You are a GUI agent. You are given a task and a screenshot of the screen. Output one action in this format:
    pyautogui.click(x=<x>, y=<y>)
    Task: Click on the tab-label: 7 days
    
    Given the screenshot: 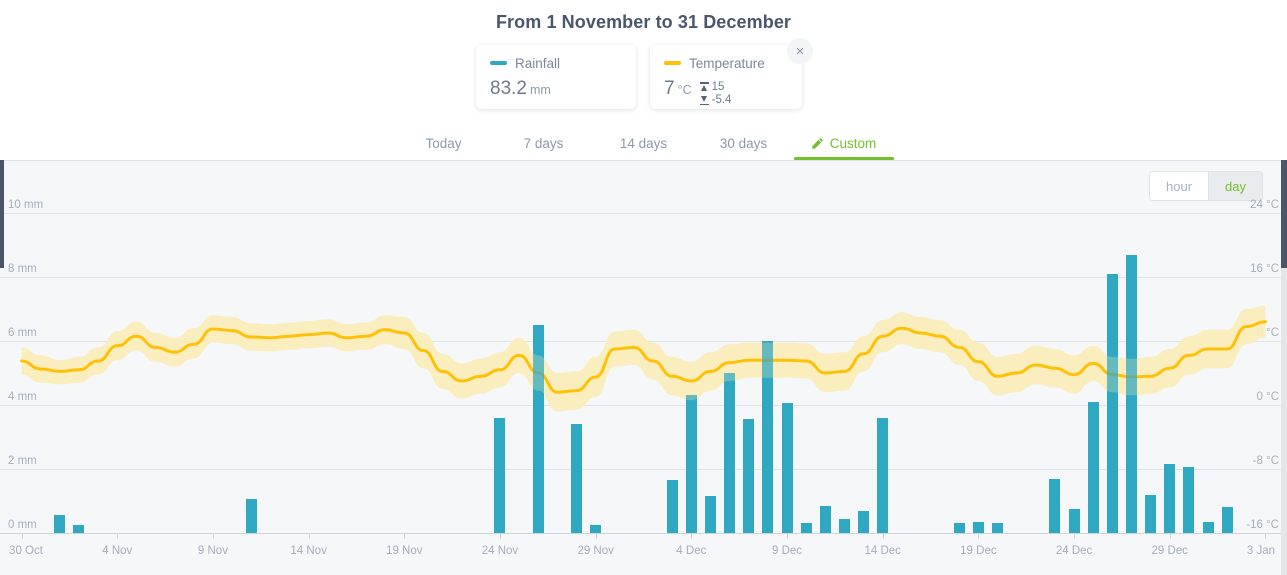 What is the action you would take?
    pyautogui.click(x=543, y=143)
    